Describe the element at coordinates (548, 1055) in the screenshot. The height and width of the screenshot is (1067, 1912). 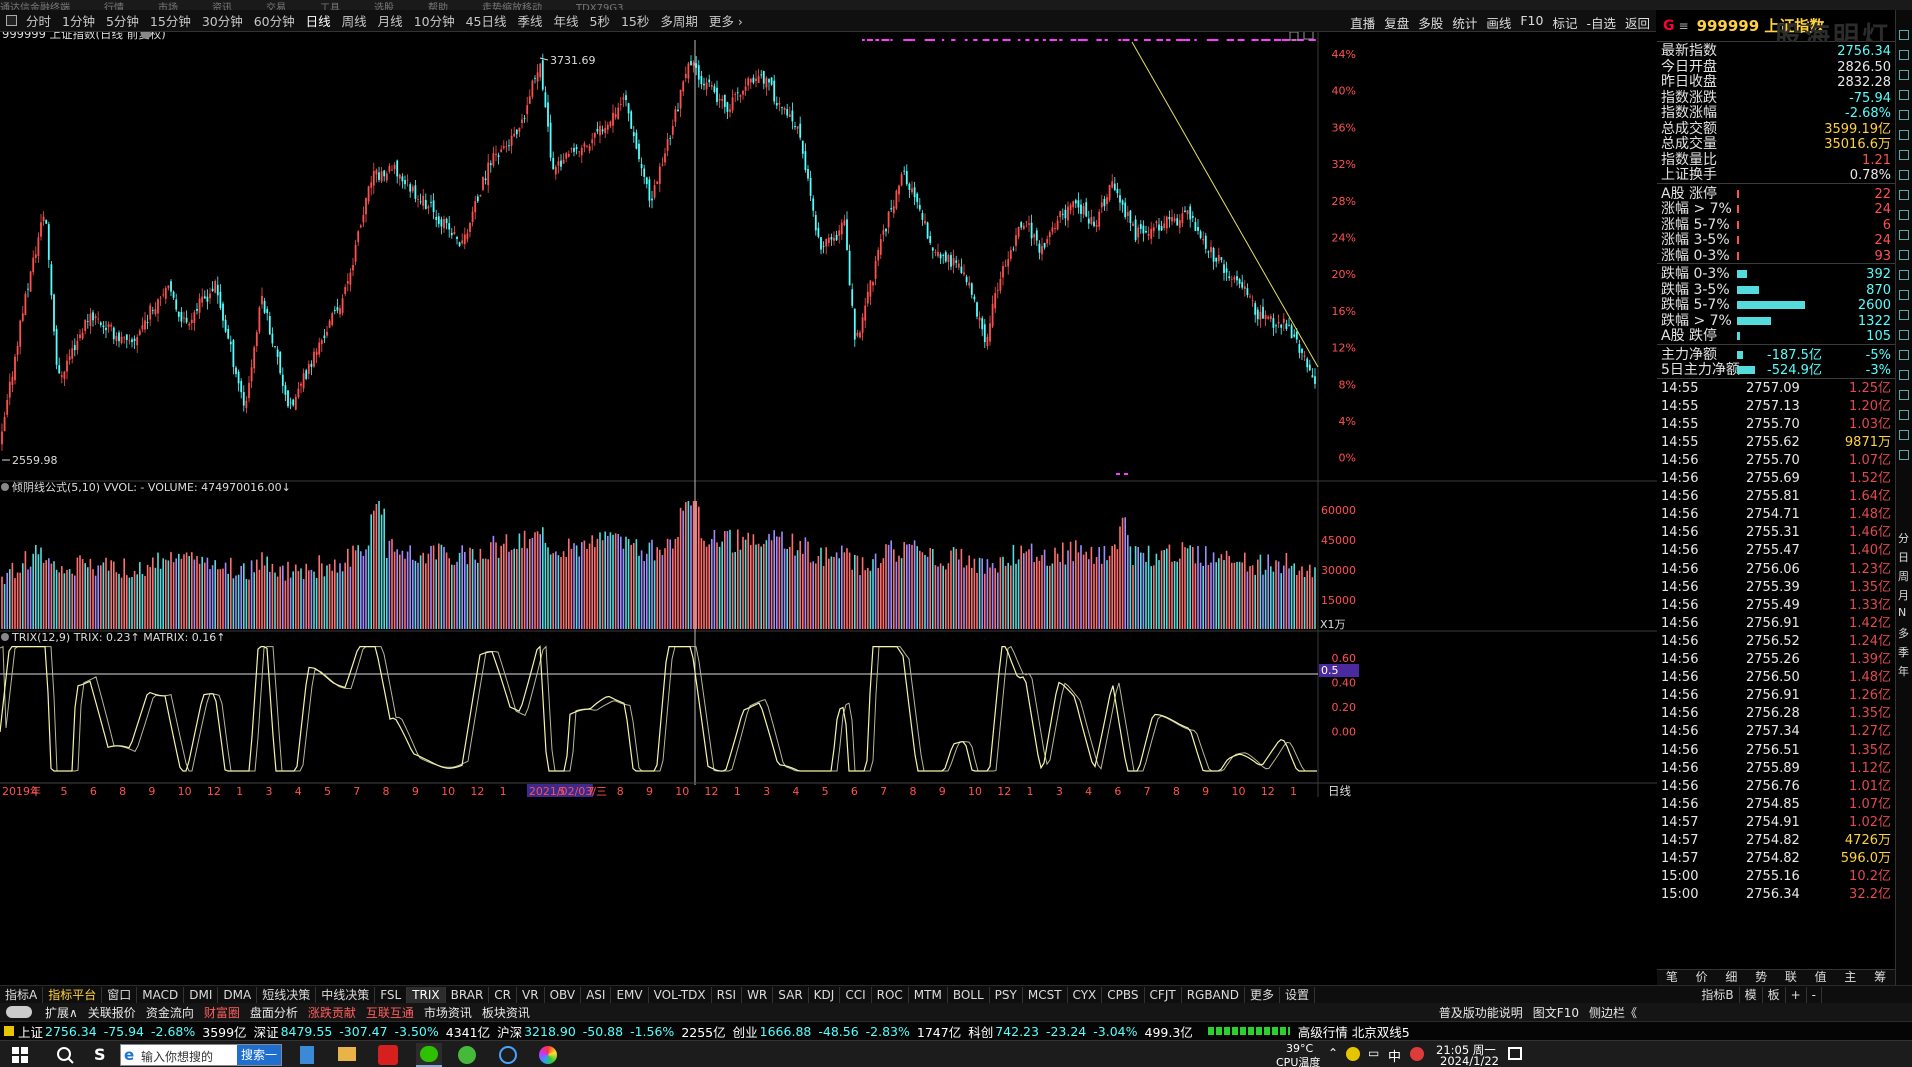
I see `color-wheel-icon` at that location.